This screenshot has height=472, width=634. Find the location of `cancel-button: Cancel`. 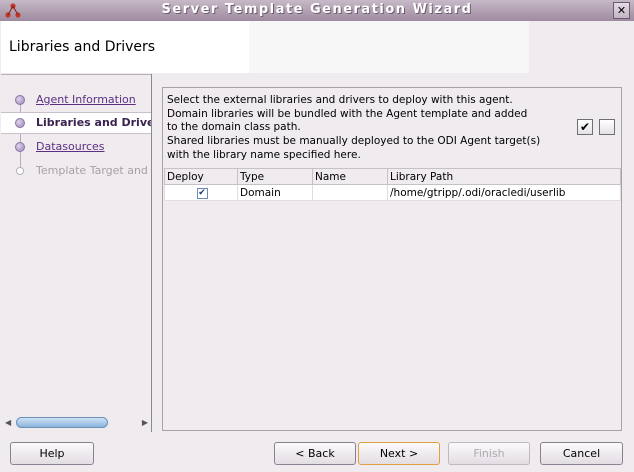

cancel-button: Cancel is located at coordinates (581, 453).